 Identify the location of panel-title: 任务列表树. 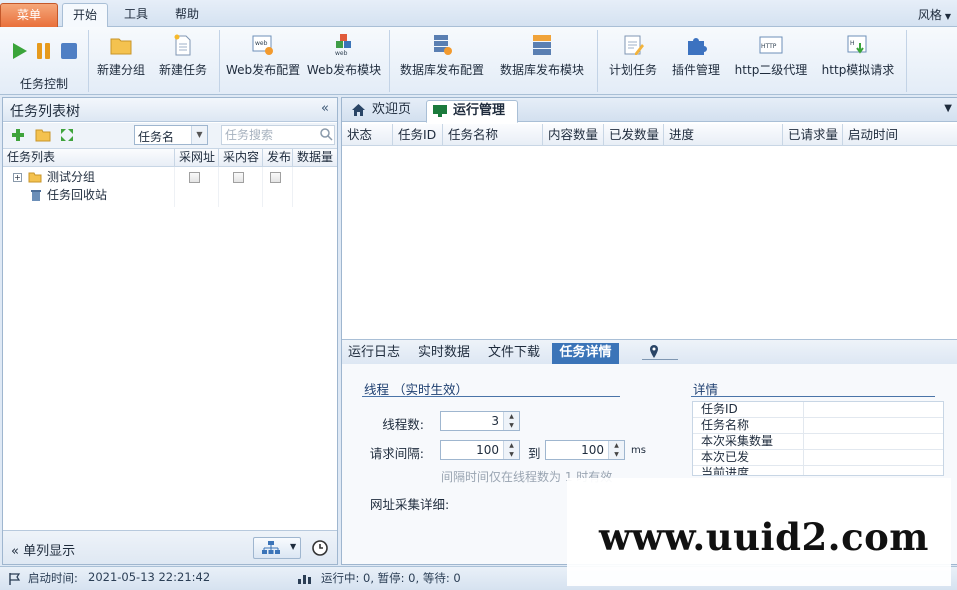
(45, 112).